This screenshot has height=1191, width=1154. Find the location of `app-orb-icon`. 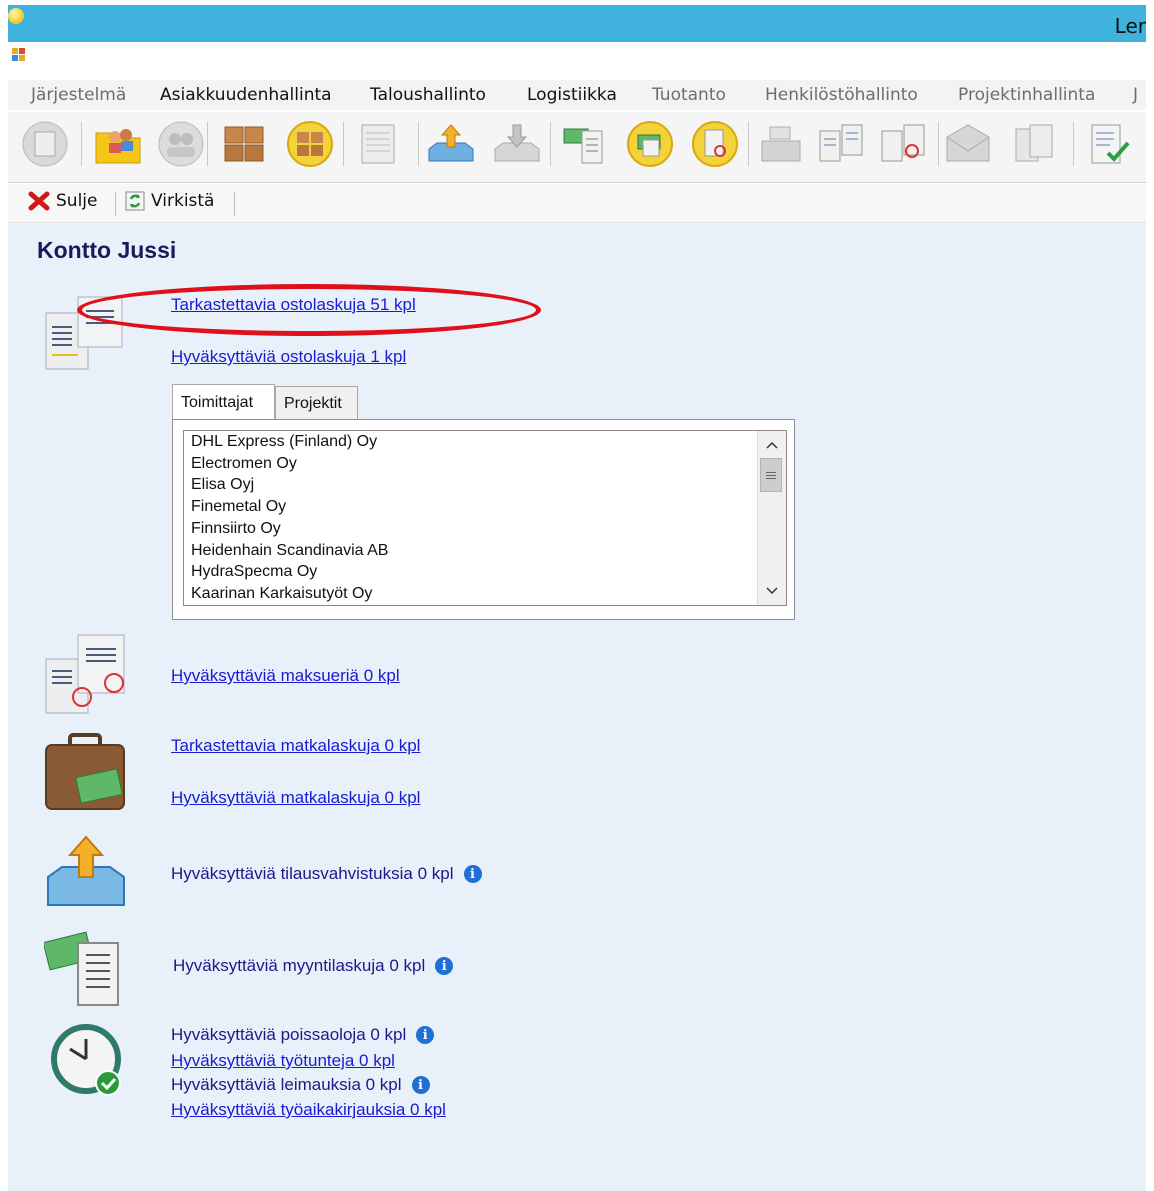

app-orb-icon is located at coordinates (16, 16).